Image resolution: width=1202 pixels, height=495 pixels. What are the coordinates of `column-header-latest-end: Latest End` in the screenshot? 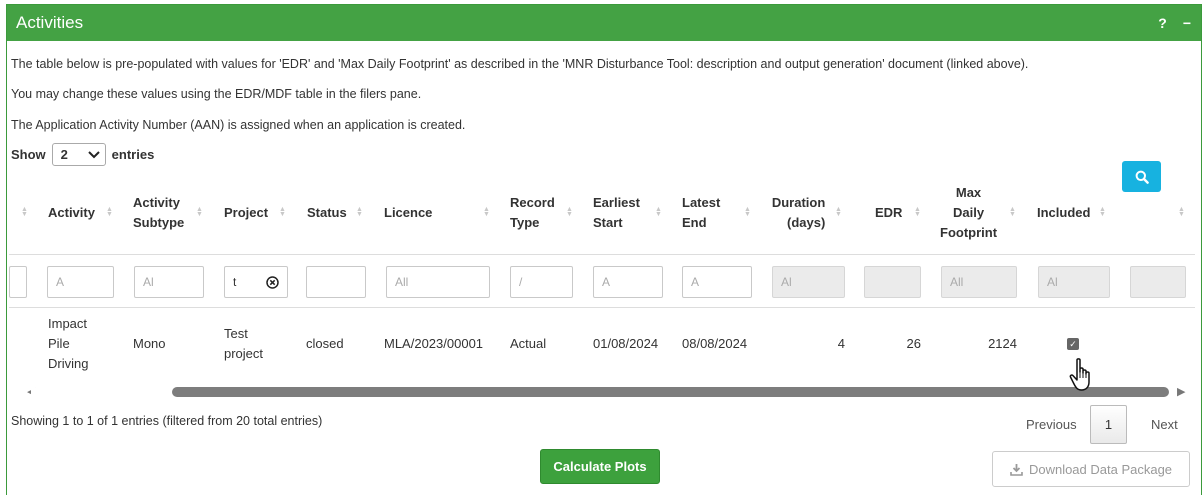 It's located at (701, 213).